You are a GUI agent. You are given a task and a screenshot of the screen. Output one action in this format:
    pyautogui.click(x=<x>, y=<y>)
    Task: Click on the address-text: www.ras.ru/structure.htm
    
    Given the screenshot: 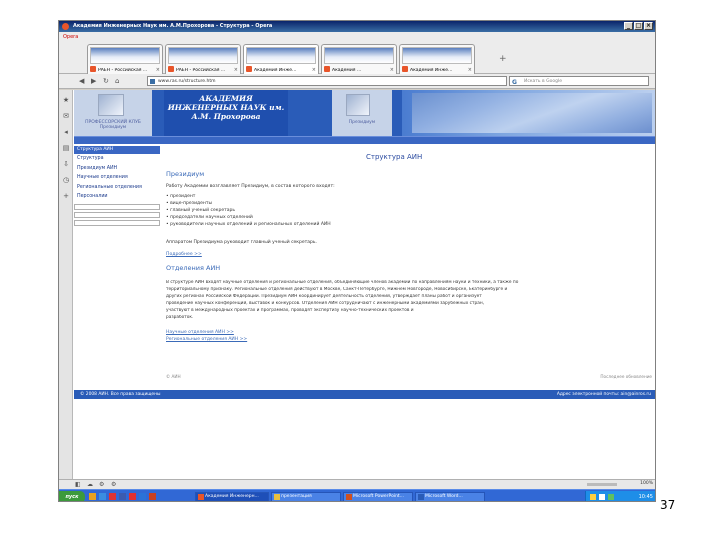 What is the action you would take?
    pyautogui.click(x=187, y=81)
    